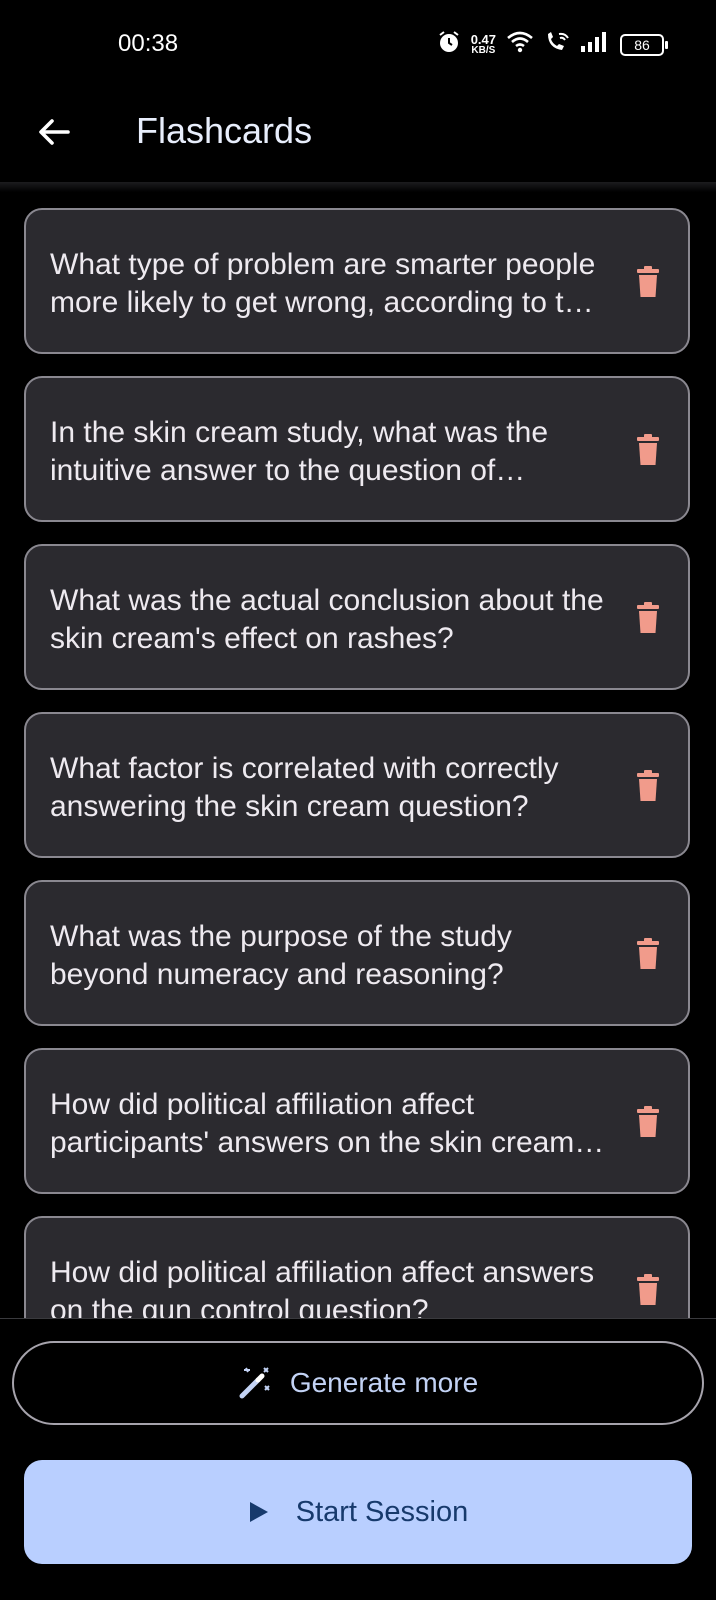 This screenshot has height=1600, width=716. What do you see at coordinates (557, 44) in the screenshot?
I see `wifi-calling-icon` at bounding box center [557, 44].